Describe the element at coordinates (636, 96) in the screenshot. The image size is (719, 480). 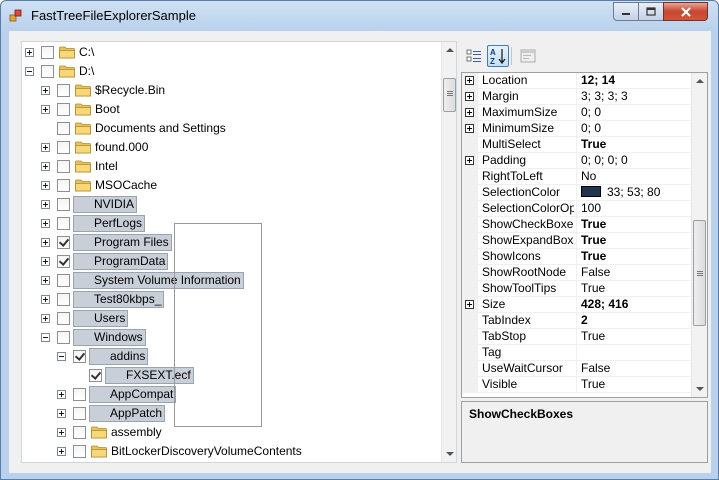
I see `property-value: 3; 3; 3; 3` at that location.